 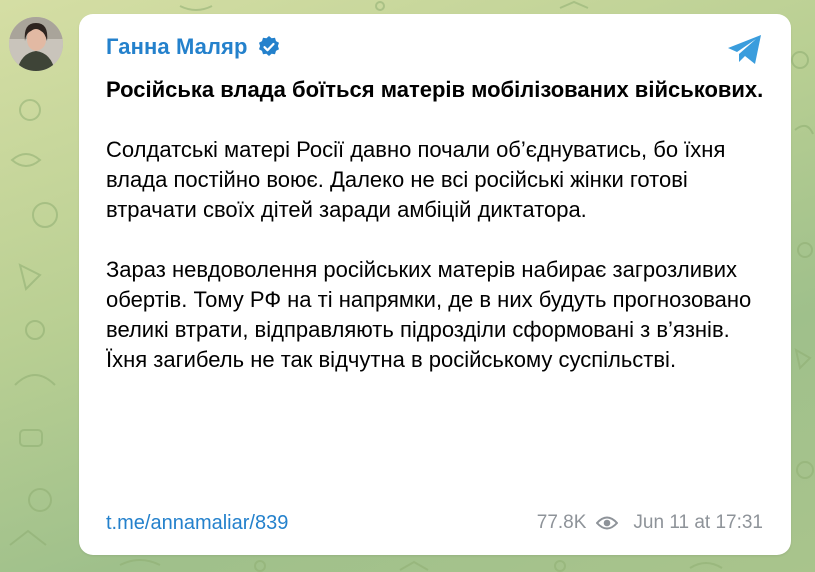 What do you see at coordinates (607, 523) in the screenshot?
I see `eye-icon` at bounding box center [607, 523].